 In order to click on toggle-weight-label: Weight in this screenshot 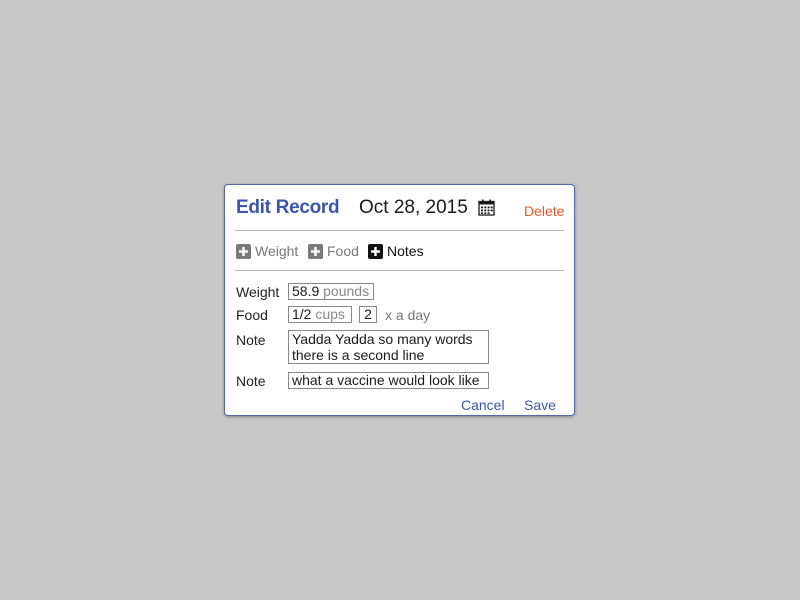, I will do `click(277, 251)`.